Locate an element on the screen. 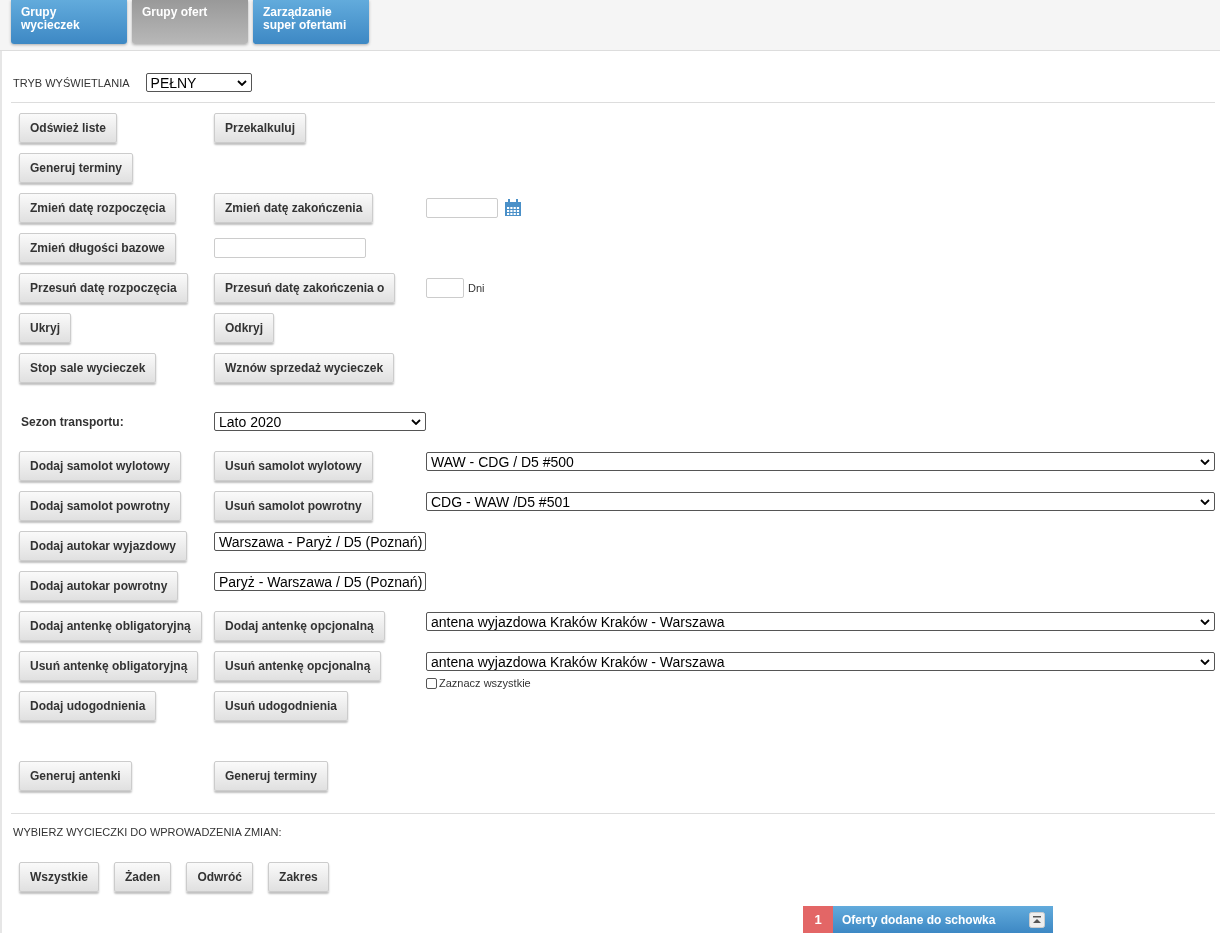  action-button: Usuń samolot wylotowy is located at coordinates (293, 466).